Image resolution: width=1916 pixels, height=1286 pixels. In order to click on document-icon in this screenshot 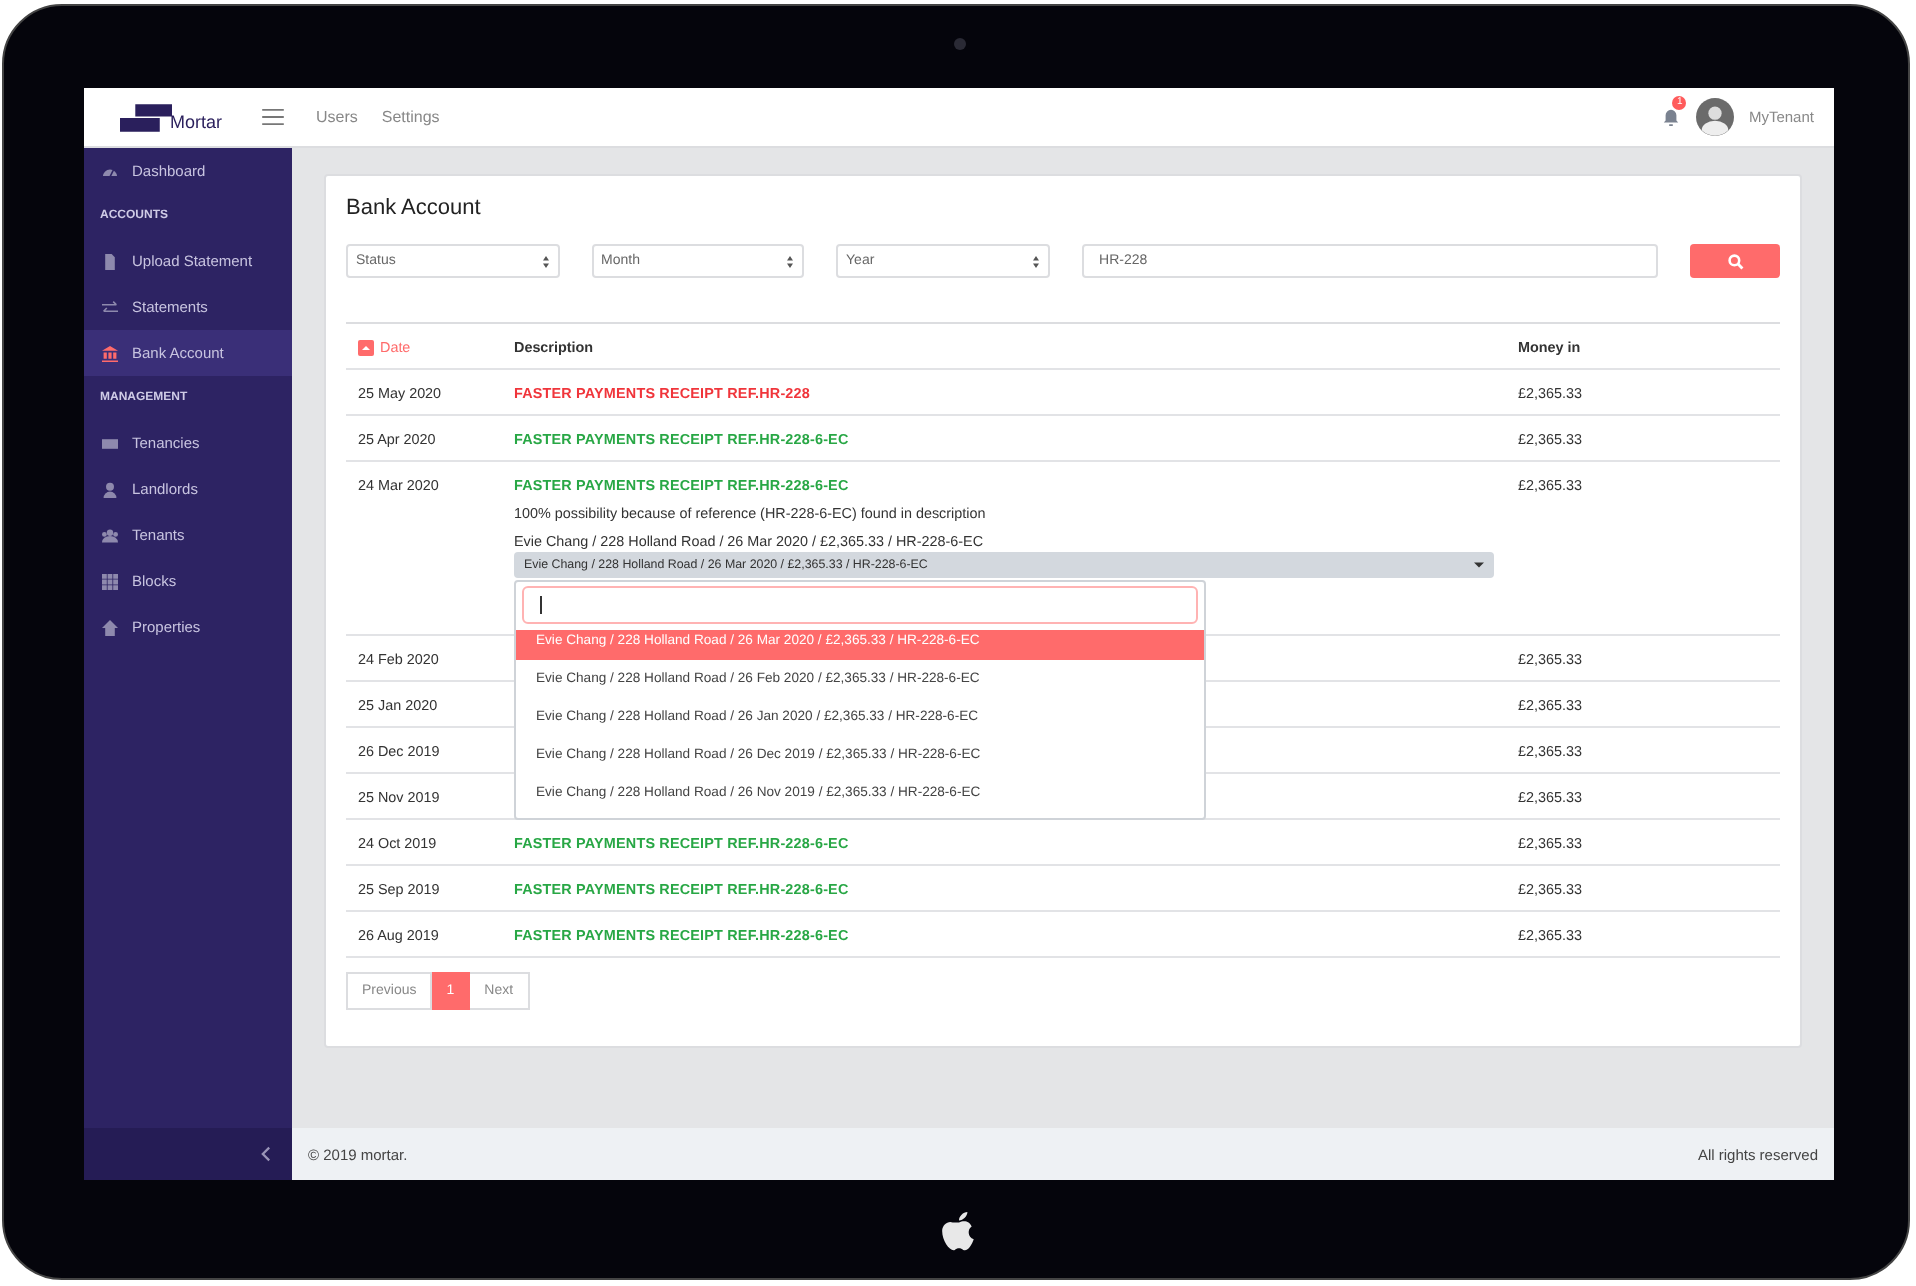, I will do `click(110, 261)`.